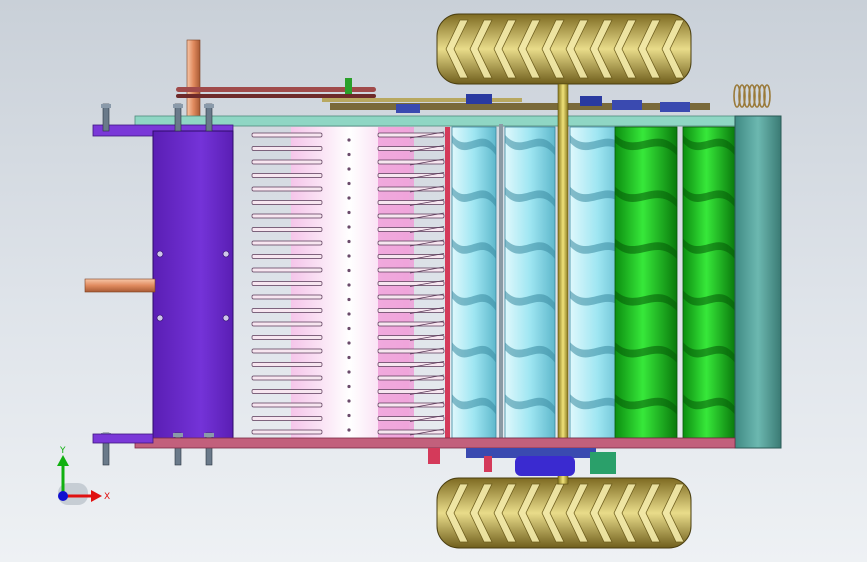 This screenshot has height=562, width=867. Describe the element at coordinates (564, 49) in the screenshot. I see `top-wheel-tire` at that location.